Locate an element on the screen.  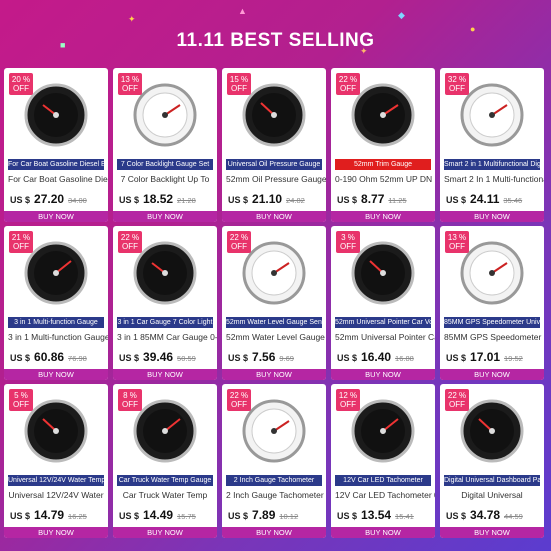
original-price: 21.28 is located at coordinates (186, 200).